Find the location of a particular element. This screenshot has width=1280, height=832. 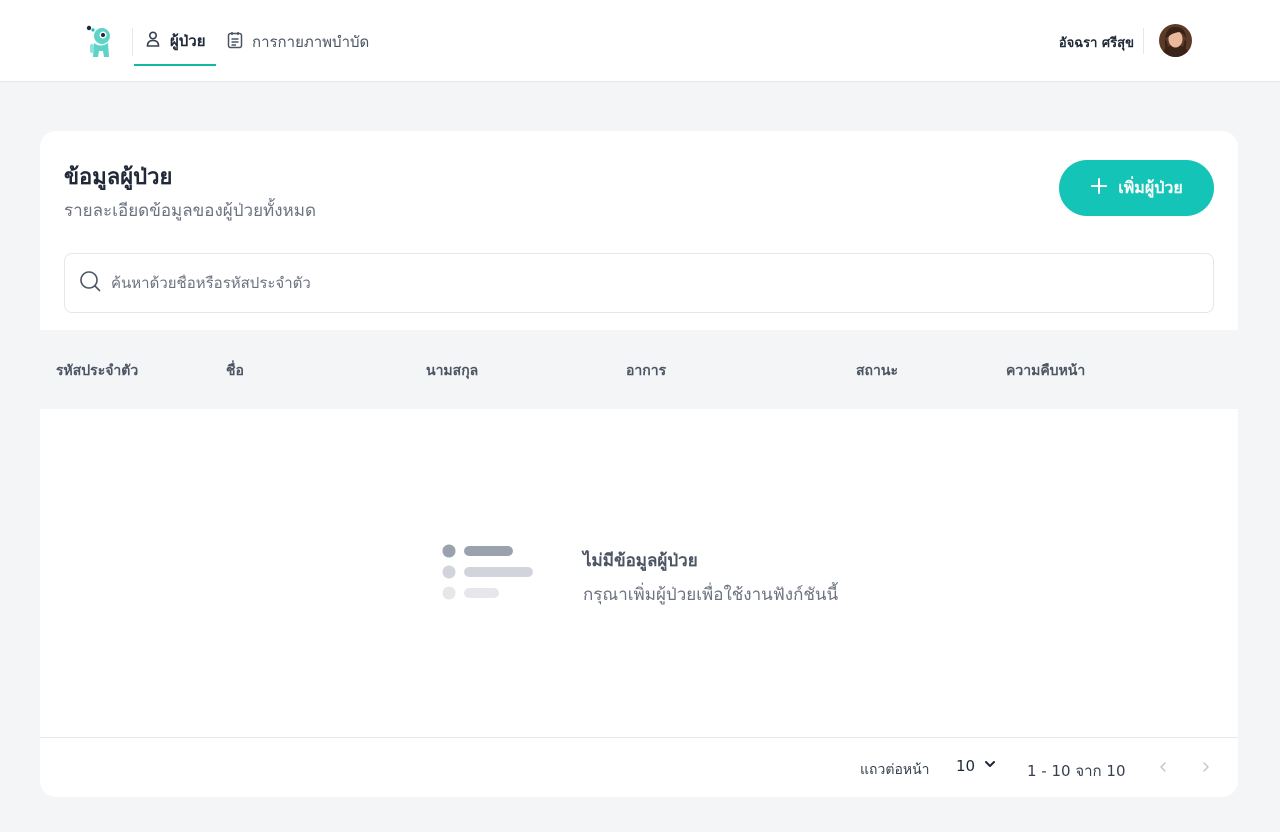

next-page-button is located at coordinates (1206, 767).